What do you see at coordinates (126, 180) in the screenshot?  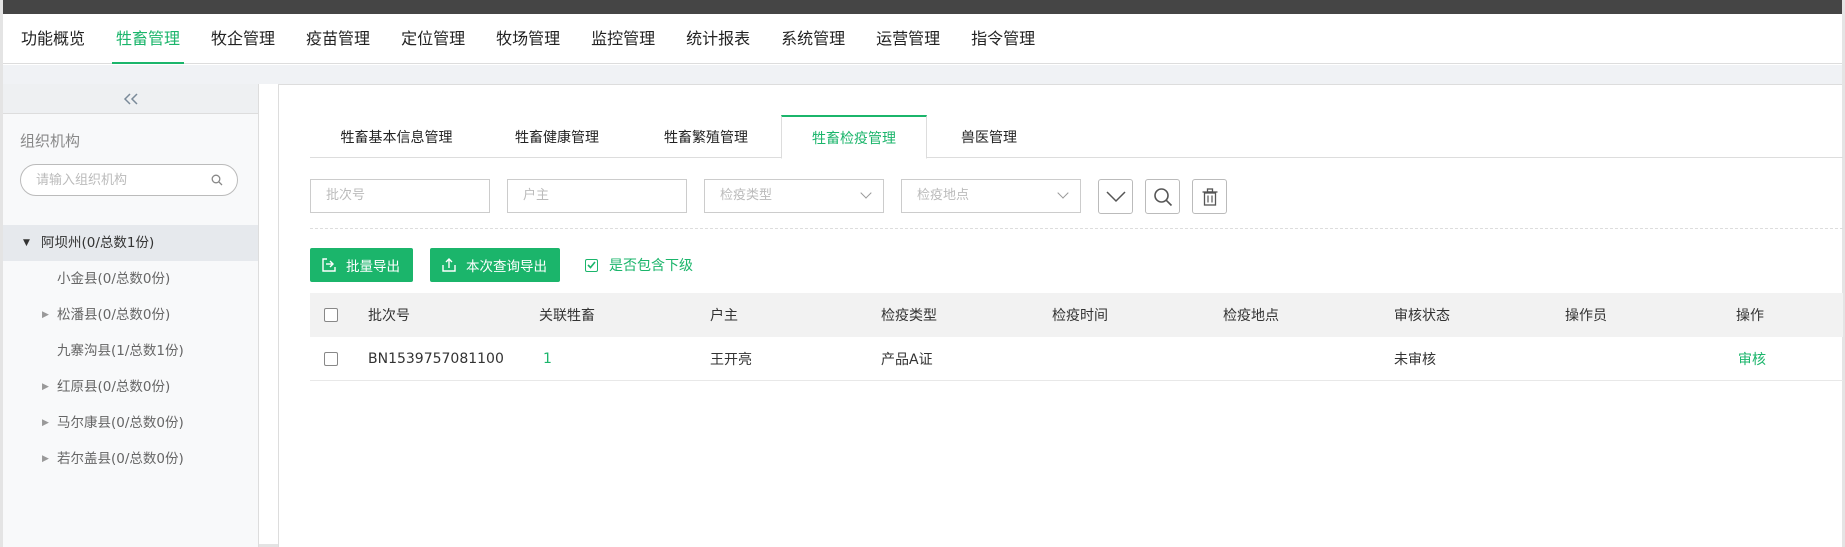 I see `org-search-input` at bounding box center [126, 180].